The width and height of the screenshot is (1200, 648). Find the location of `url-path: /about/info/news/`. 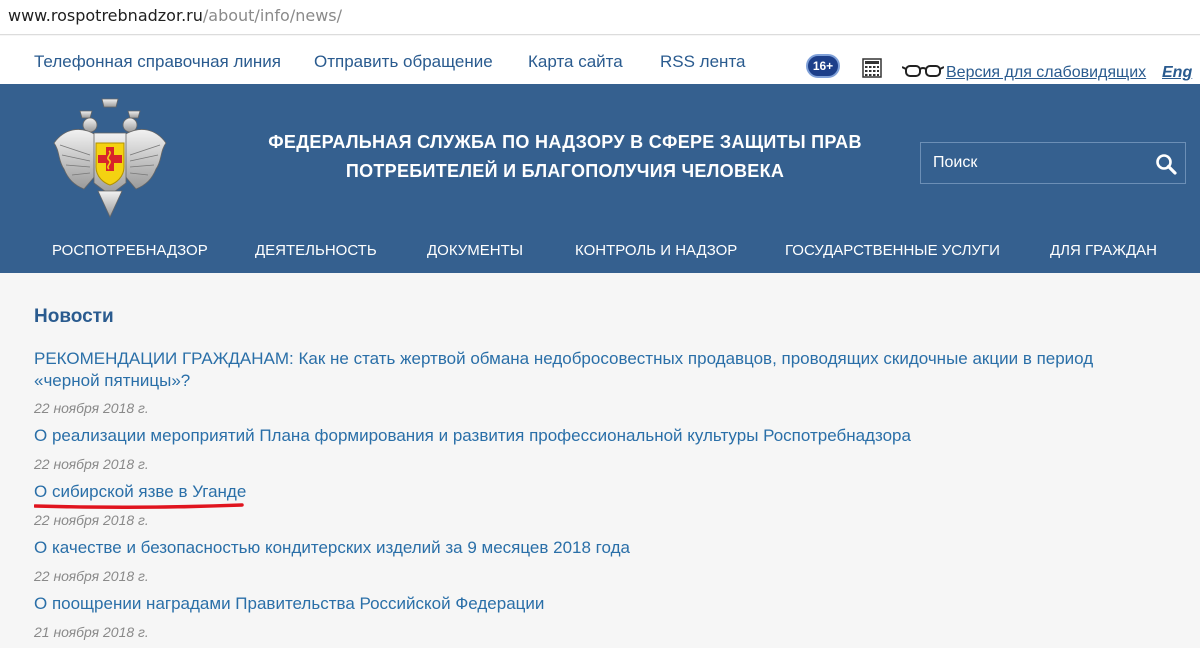

url-path: /about/info/news/ is located at coordinates (272, 15).